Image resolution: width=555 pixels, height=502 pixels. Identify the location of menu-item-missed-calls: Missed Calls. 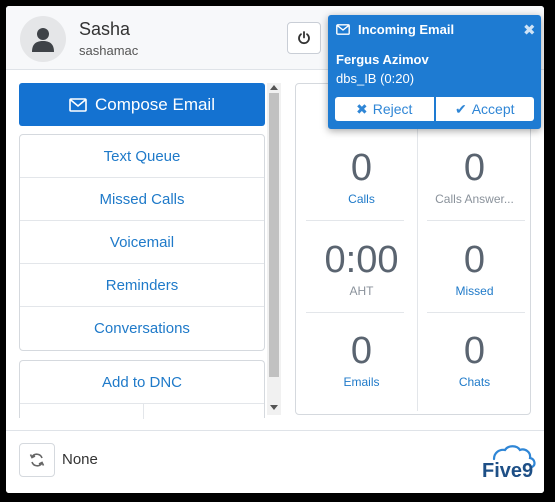
(142, 199).